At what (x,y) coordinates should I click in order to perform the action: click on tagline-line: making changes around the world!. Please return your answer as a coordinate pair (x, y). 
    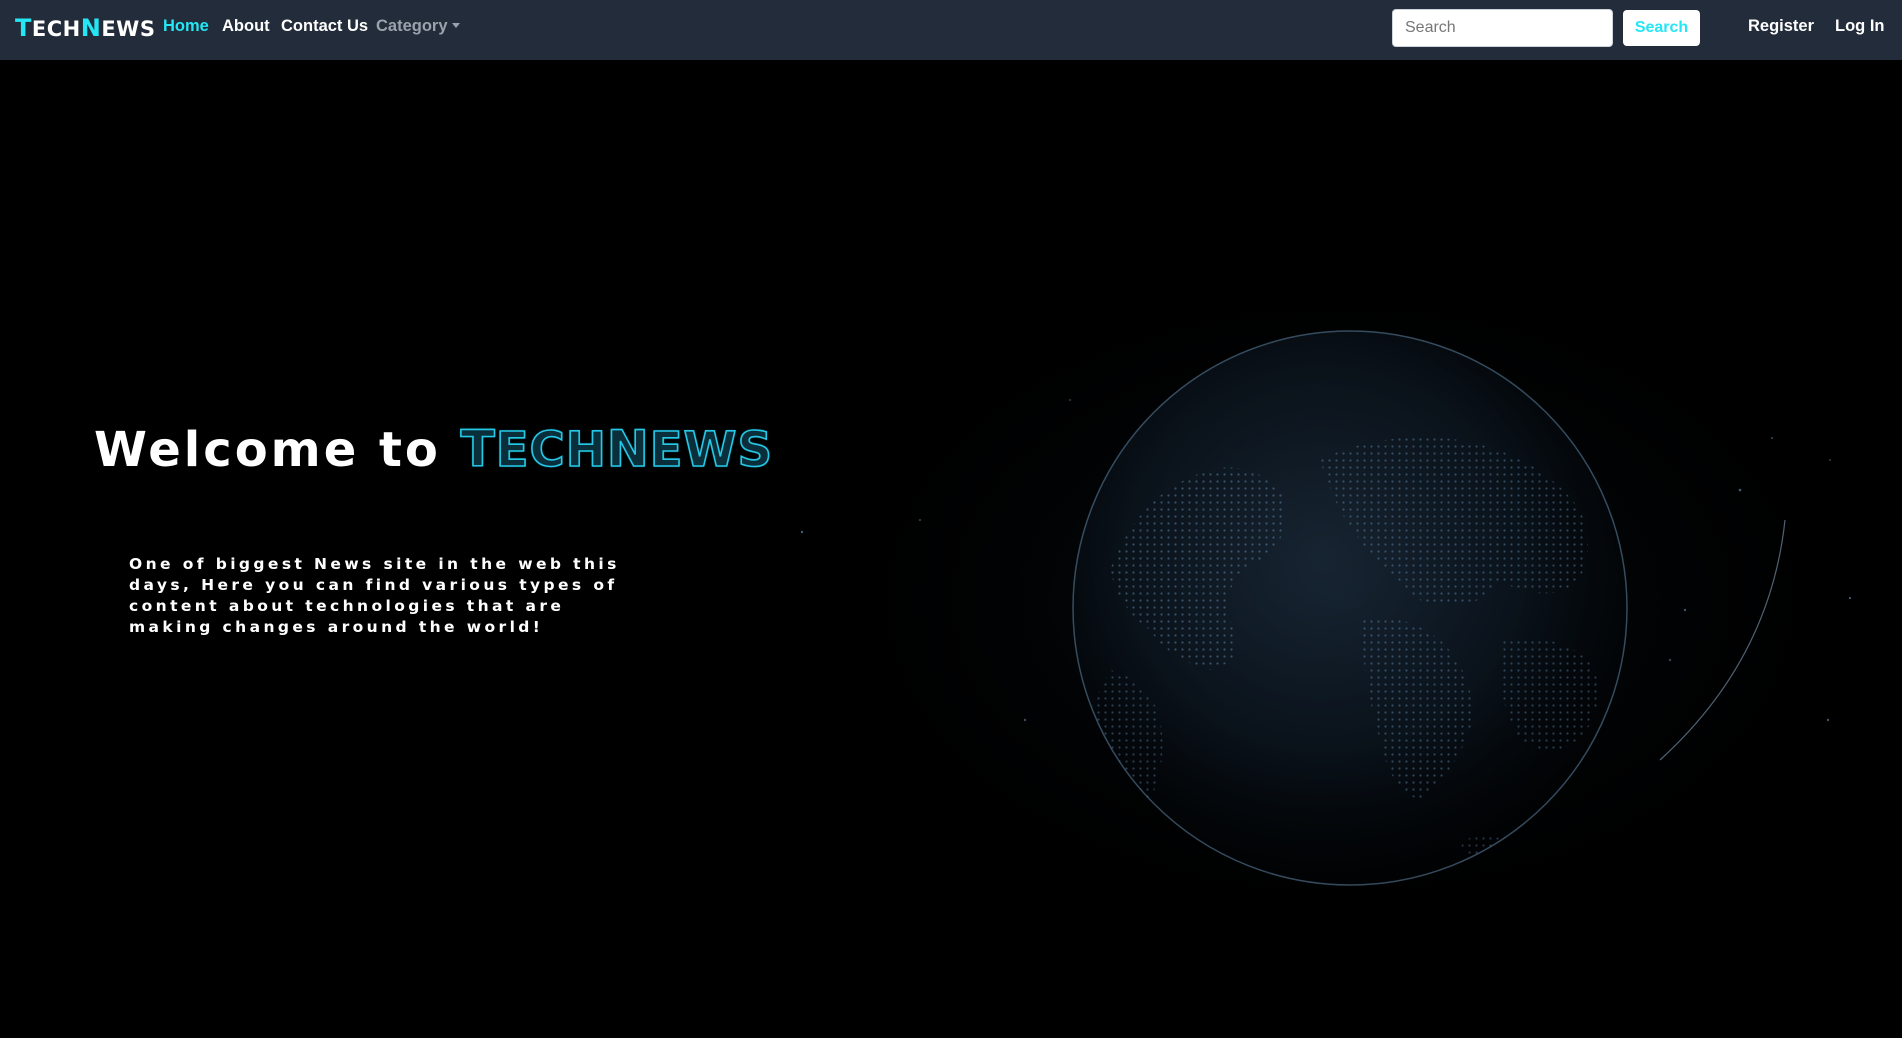
    Looking at the image, I should click on (336, 627).